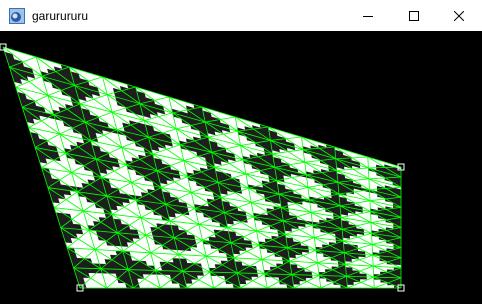 The height and width of the screenshot is (304, 482). I want to click on minimize-icon, so click(368, 16).